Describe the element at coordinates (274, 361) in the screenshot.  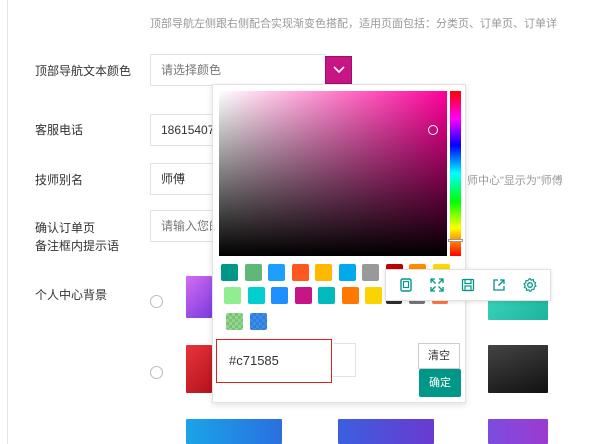
I see `hex-color-input: #c71585` at that location.